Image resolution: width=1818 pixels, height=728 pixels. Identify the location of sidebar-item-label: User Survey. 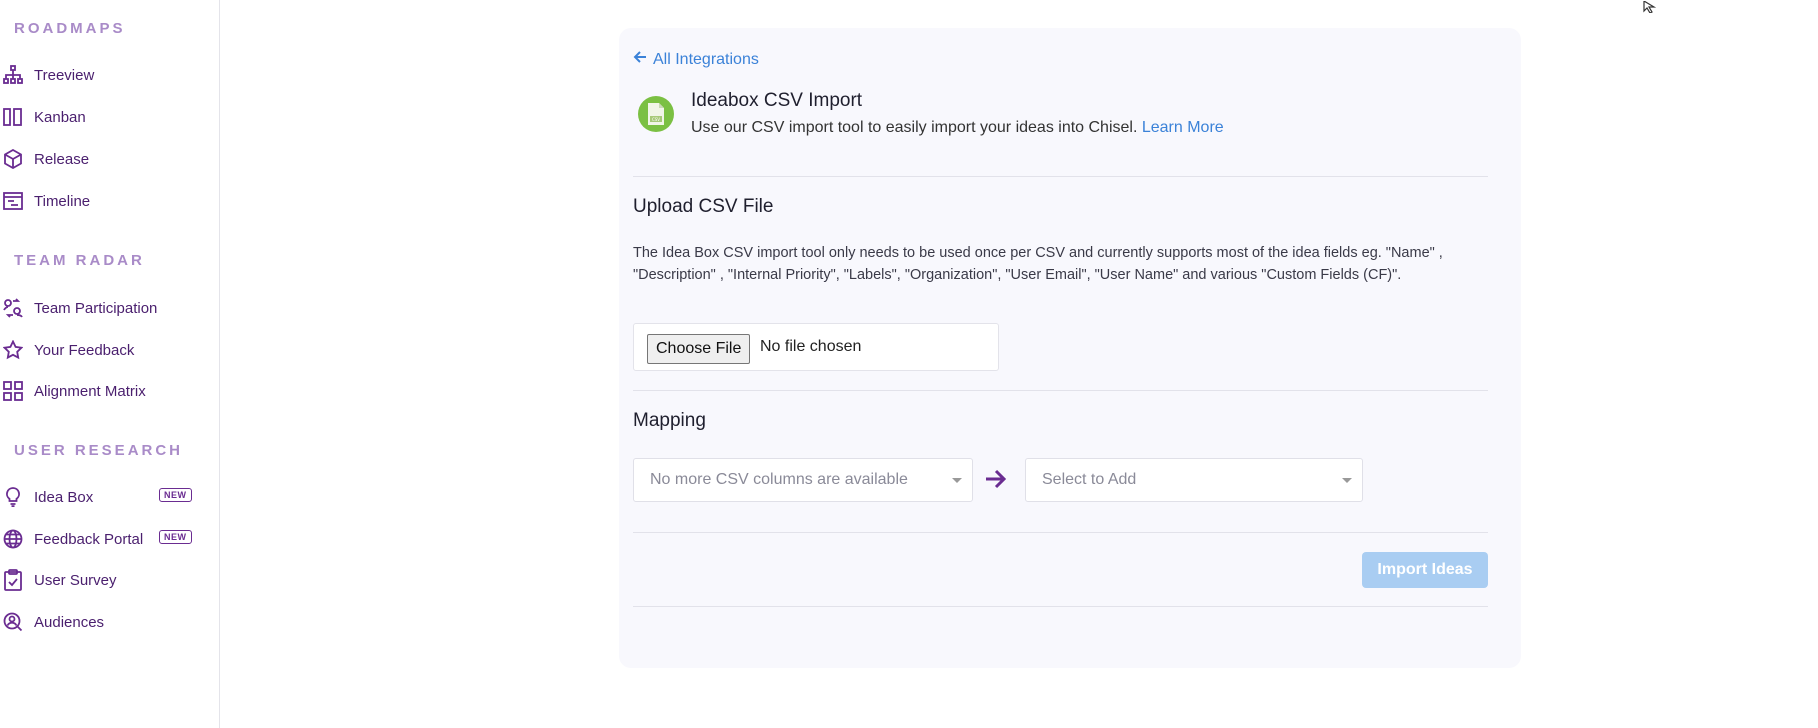
(75, 580).